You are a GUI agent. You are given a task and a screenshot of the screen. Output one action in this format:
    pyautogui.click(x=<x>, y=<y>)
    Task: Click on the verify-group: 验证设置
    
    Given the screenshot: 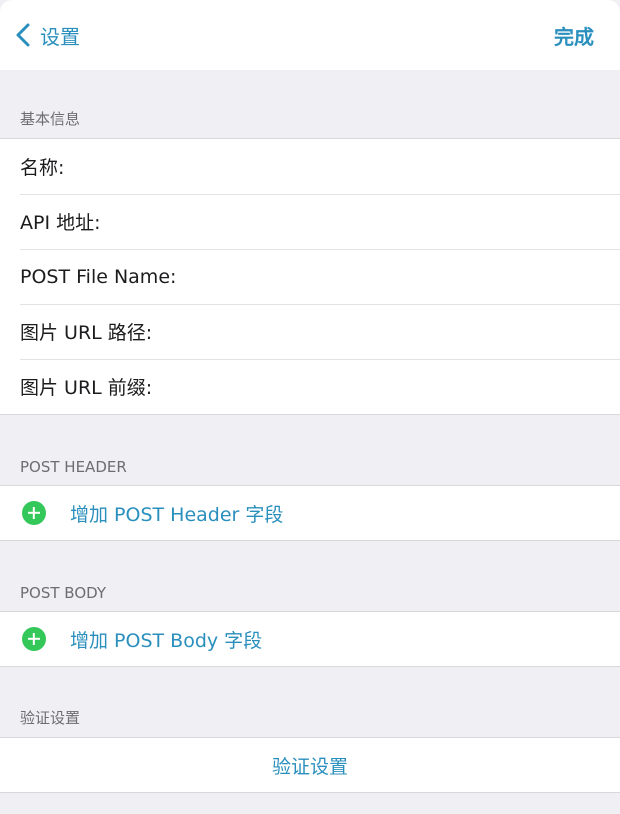 What is the action you would take?
    pyautogui.click(x=310, y=765)
    